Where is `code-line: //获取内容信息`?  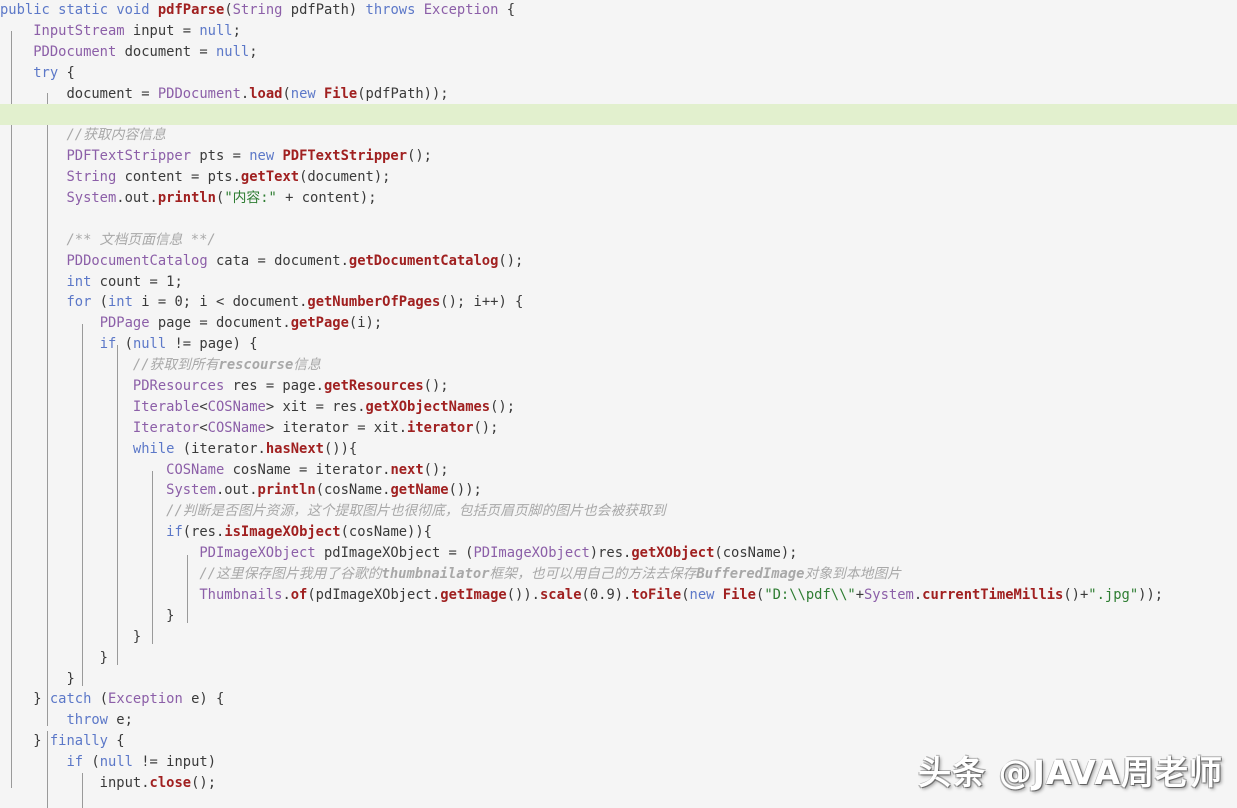
code-line: //获取内容信息 is located at coordinates (618, 135).